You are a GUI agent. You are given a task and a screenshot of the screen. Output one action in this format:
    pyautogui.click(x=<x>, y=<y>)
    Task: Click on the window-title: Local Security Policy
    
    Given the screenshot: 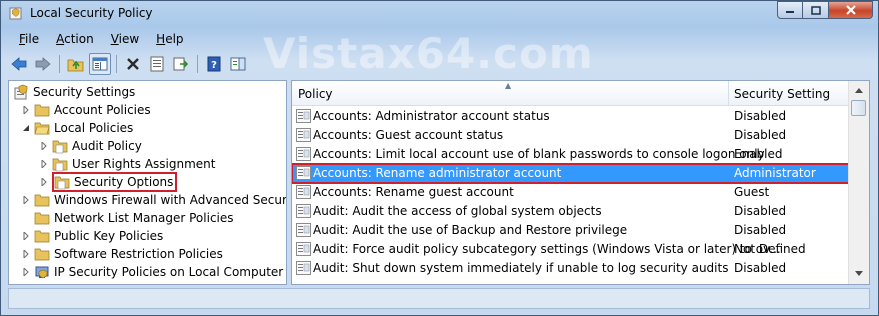 What is the action you would take?
    pyautogui.click(x=91, y=13)
    